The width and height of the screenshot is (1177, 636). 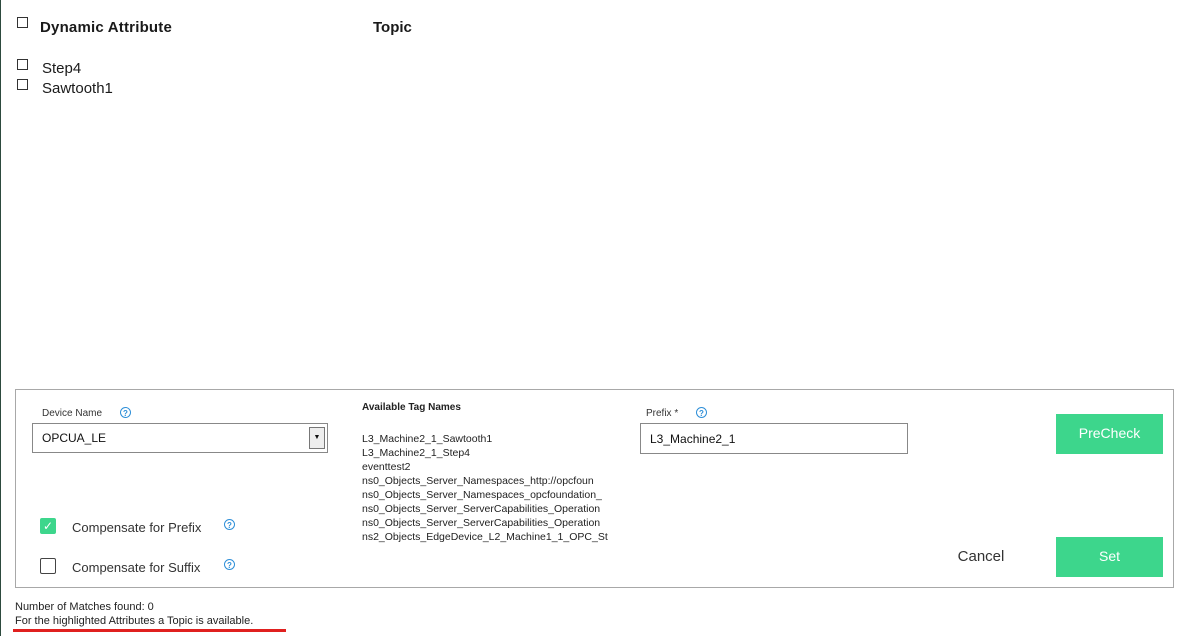 I want to click on hint-underline, so click(x=149, y=630).